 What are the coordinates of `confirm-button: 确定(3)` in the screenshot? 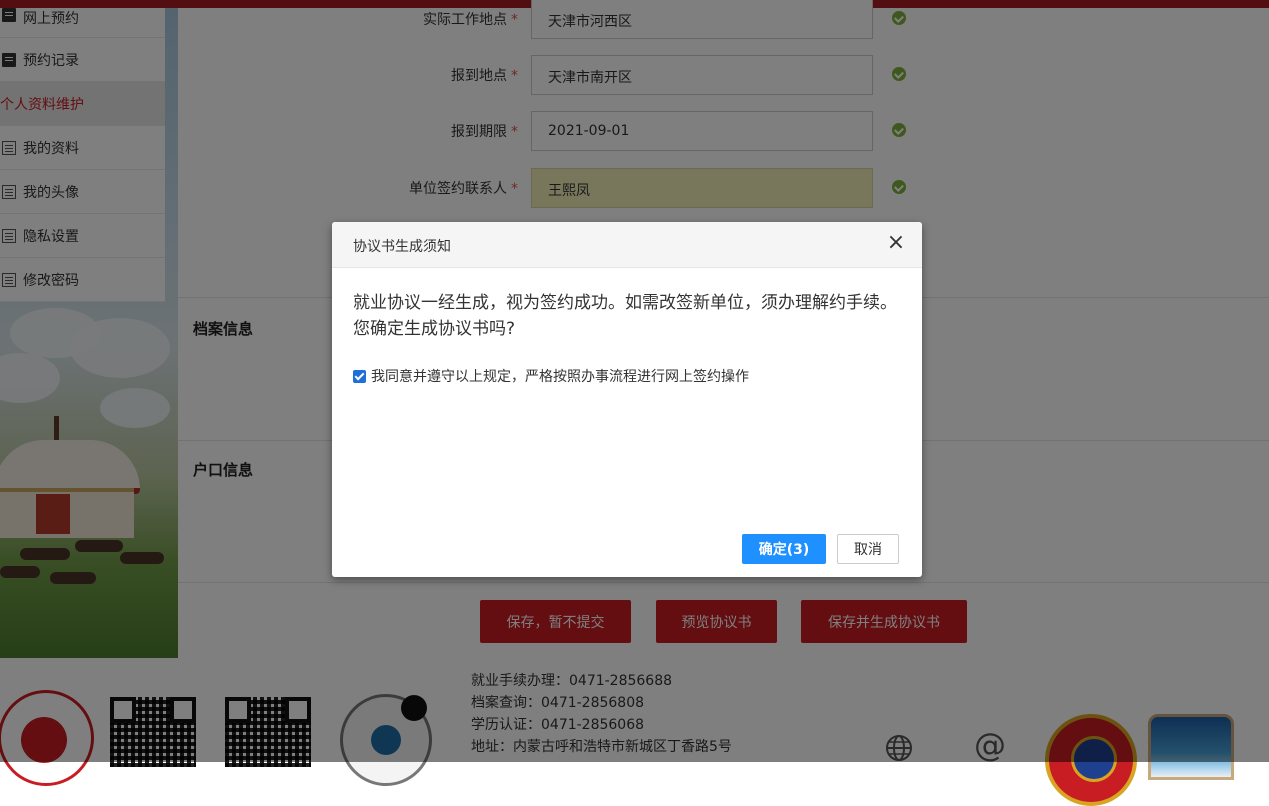 It's located at (784, 549).